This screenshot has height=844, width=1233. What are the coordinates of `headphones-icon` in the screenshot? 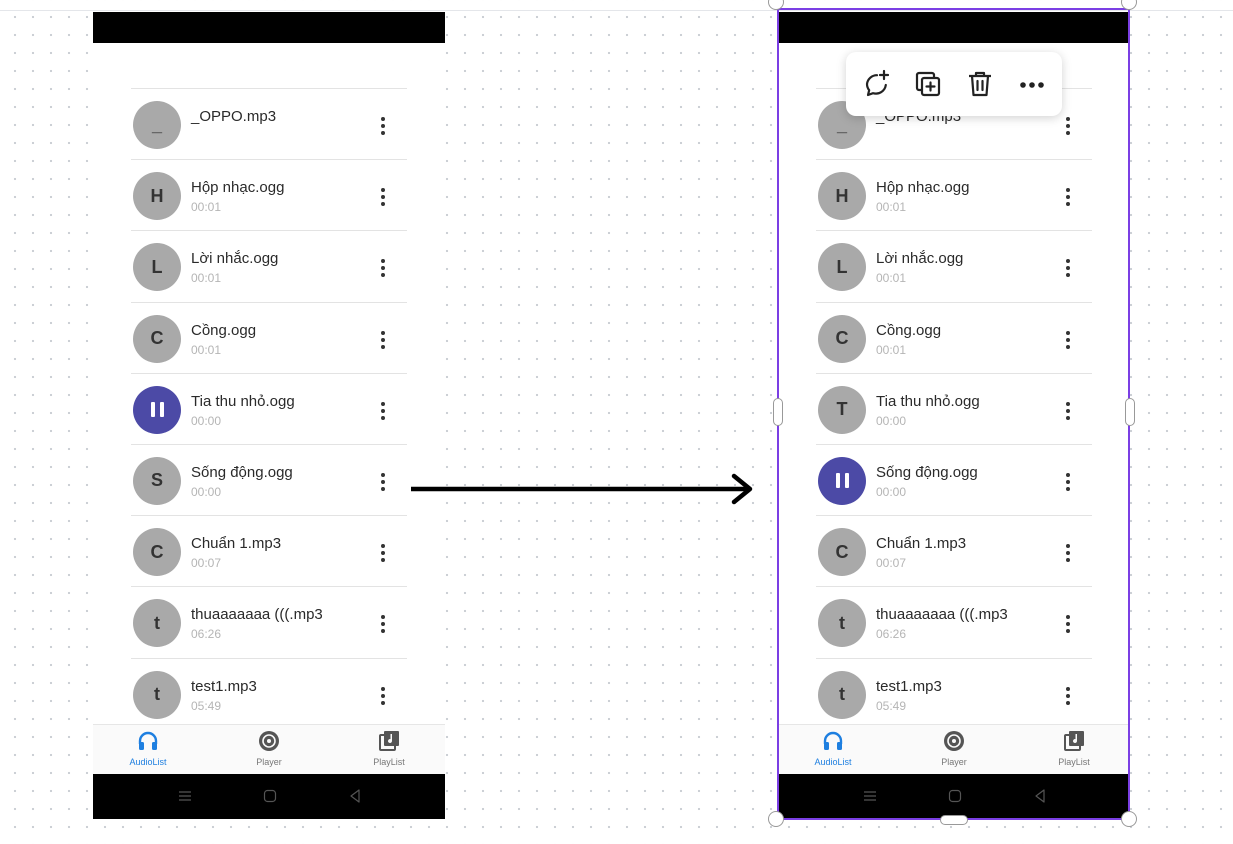 It's located at (833, 740).